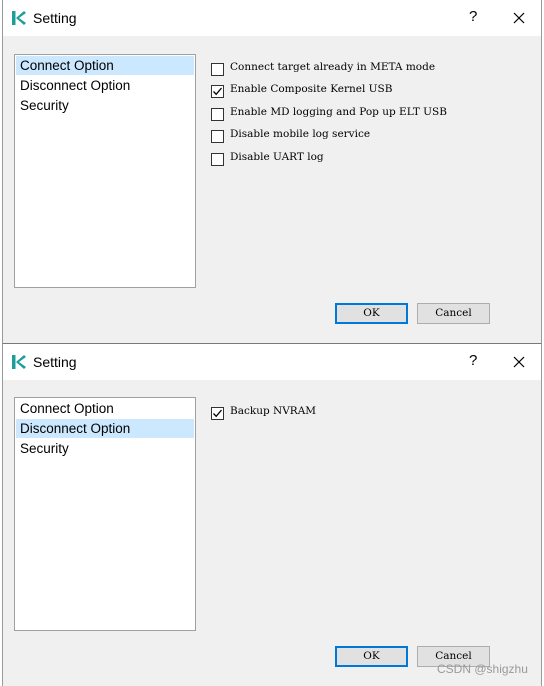 This screenshot has width=544, height=686. Describe the element at coordinates (311, 89) in the screenshot. I see `option-label: Enable Composite Kernel USB` at that location.